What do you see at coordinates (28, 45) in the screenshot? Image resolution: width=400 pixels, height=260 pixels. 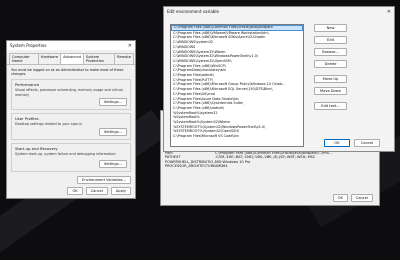 I see `window-title: System Properties` at bounding box center [28, 45].